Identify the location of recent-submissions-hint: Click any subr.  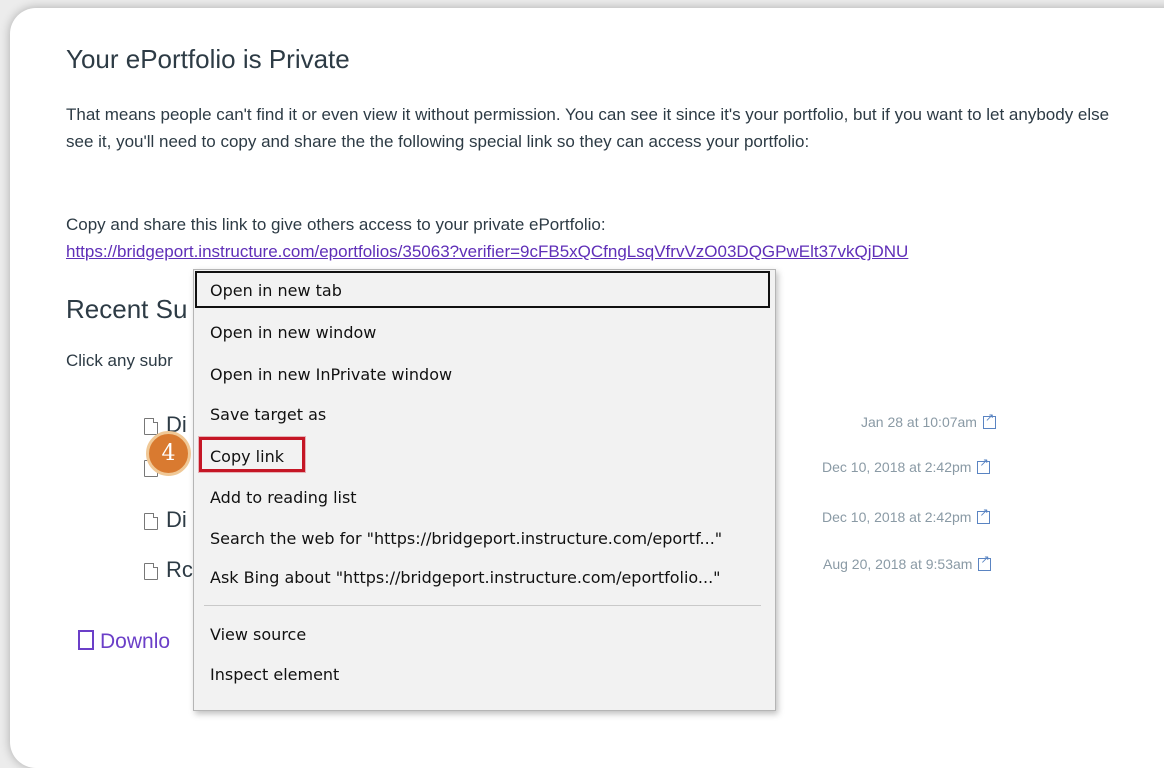
(119, 360).